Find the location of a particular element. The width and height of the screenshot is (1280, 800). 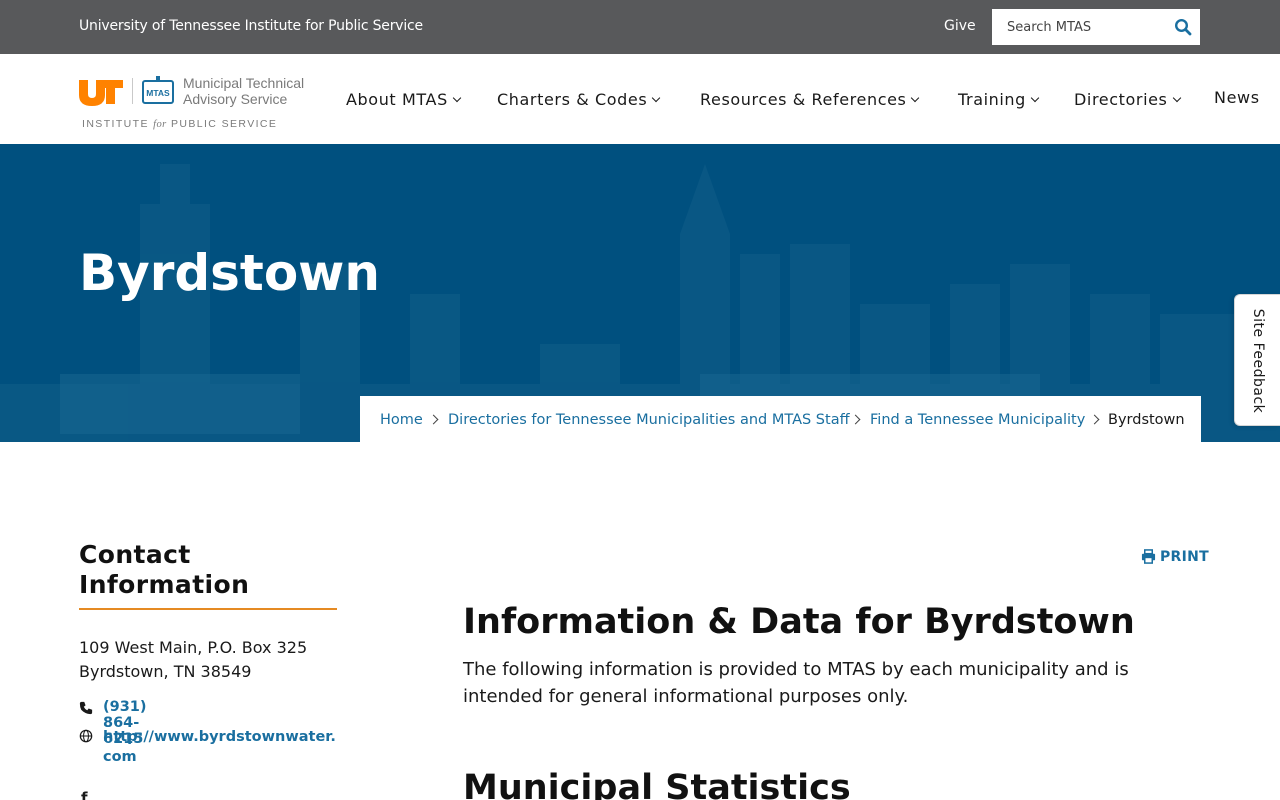

breadcrumb-current: Byrdstown is located at coordinates (1146, 420).